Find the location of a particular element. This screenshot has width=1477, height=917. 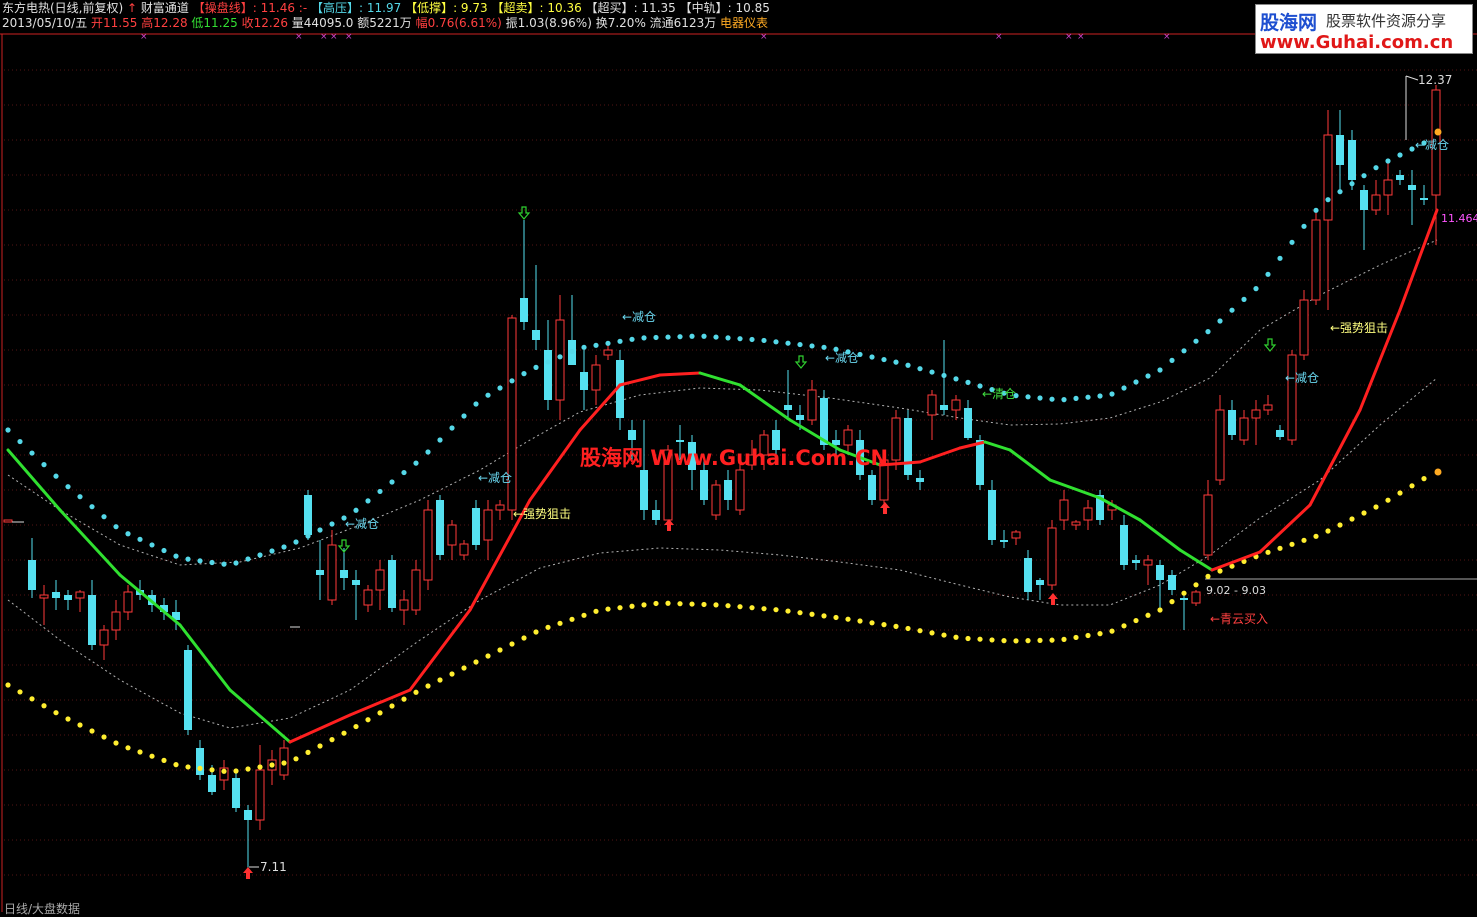

bottom-tab: 日线/大盘数据 is located at coordinates (42, 908).